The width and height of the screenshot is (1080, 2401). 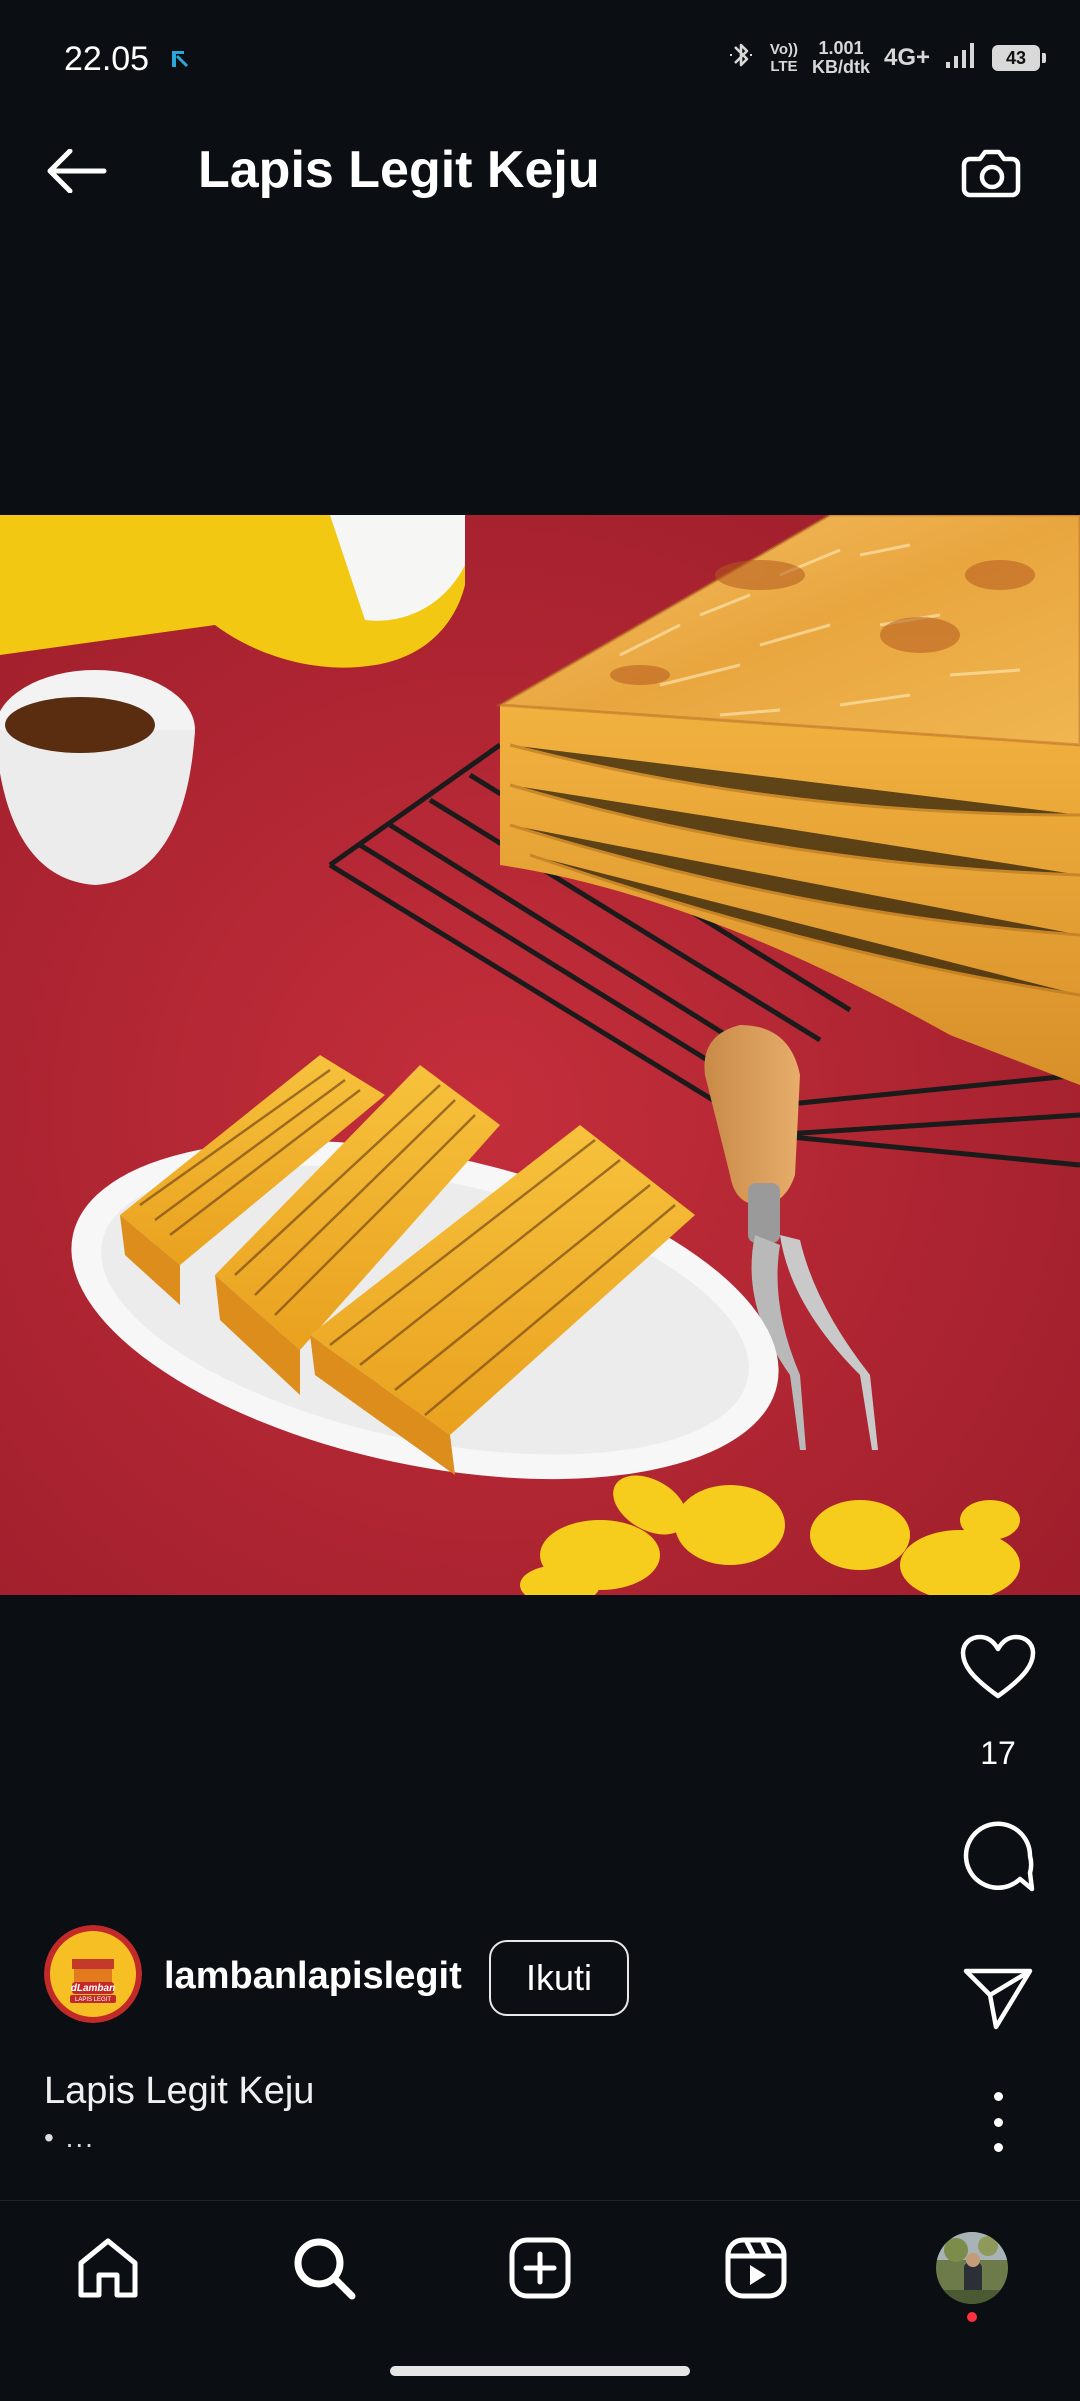 What do you see at coordinates (540, 2371) in the screenshot?
I see `home-indicator` at bounding box center [540, 2371].